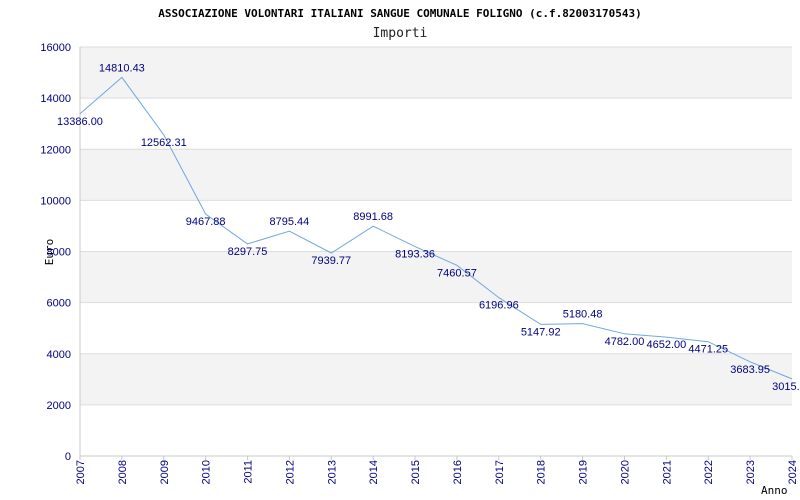  What do you see at coordinates (374, 472) in the screenshot?
I see `x-tick-label: 2014` at bounding box center [374, 472].